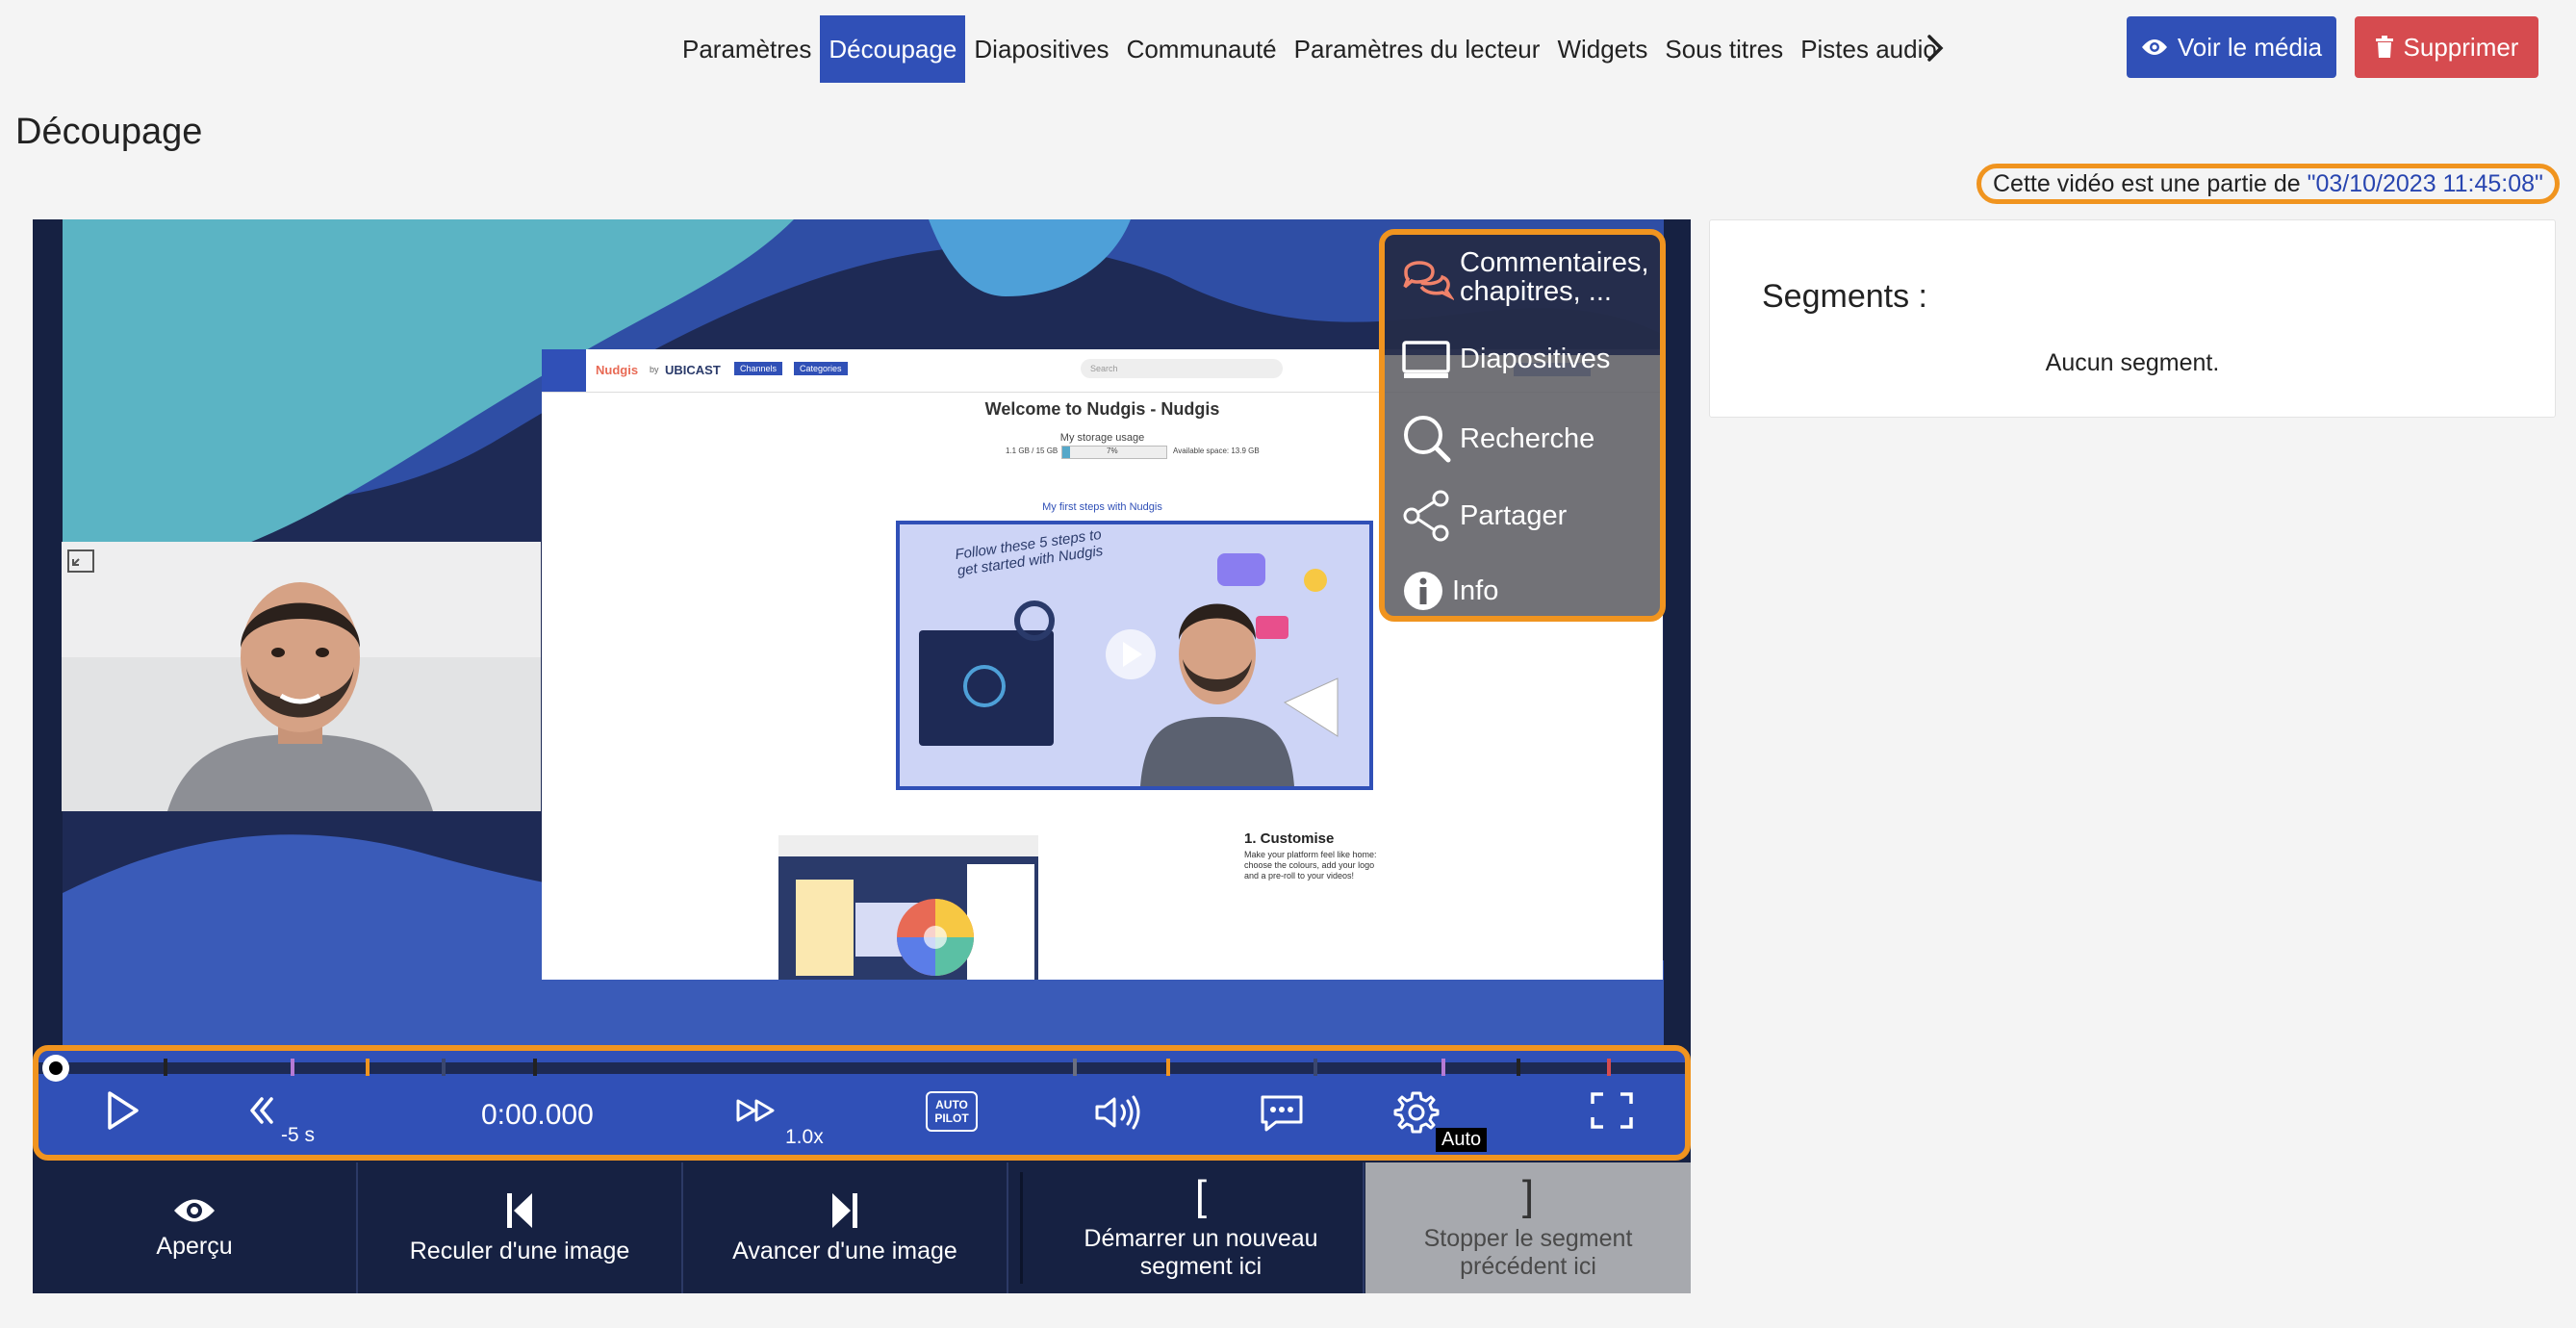  I want to click on menu-info: Info, so click(1449, 591).